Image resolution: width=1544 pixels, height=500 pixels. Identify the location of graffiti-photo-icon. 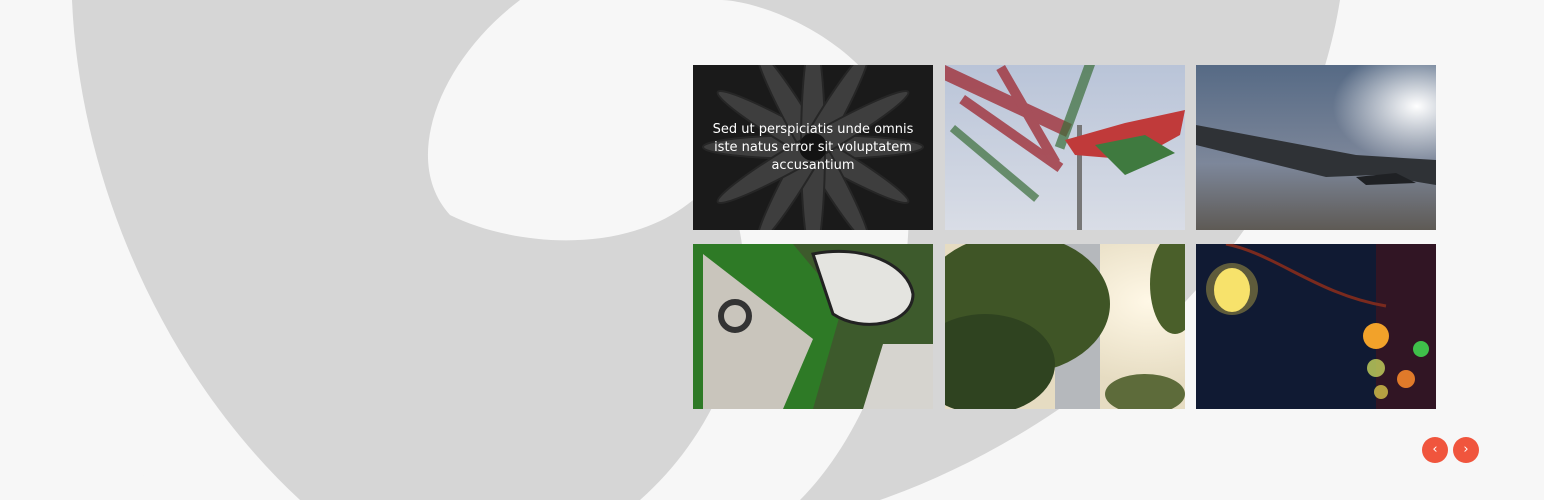
(813, 326).